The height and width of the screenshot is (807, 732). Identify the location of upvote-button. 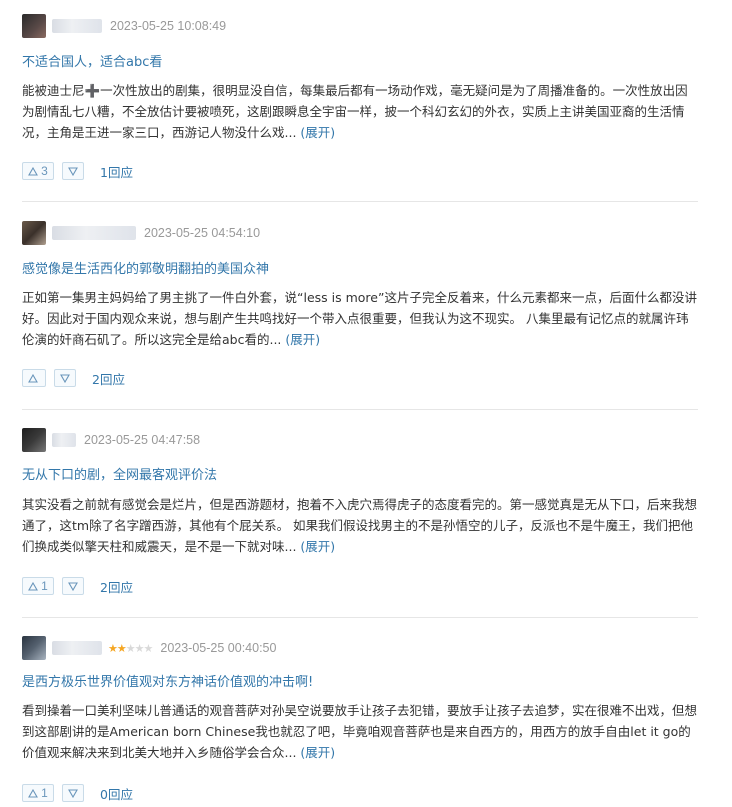
(34, 378).